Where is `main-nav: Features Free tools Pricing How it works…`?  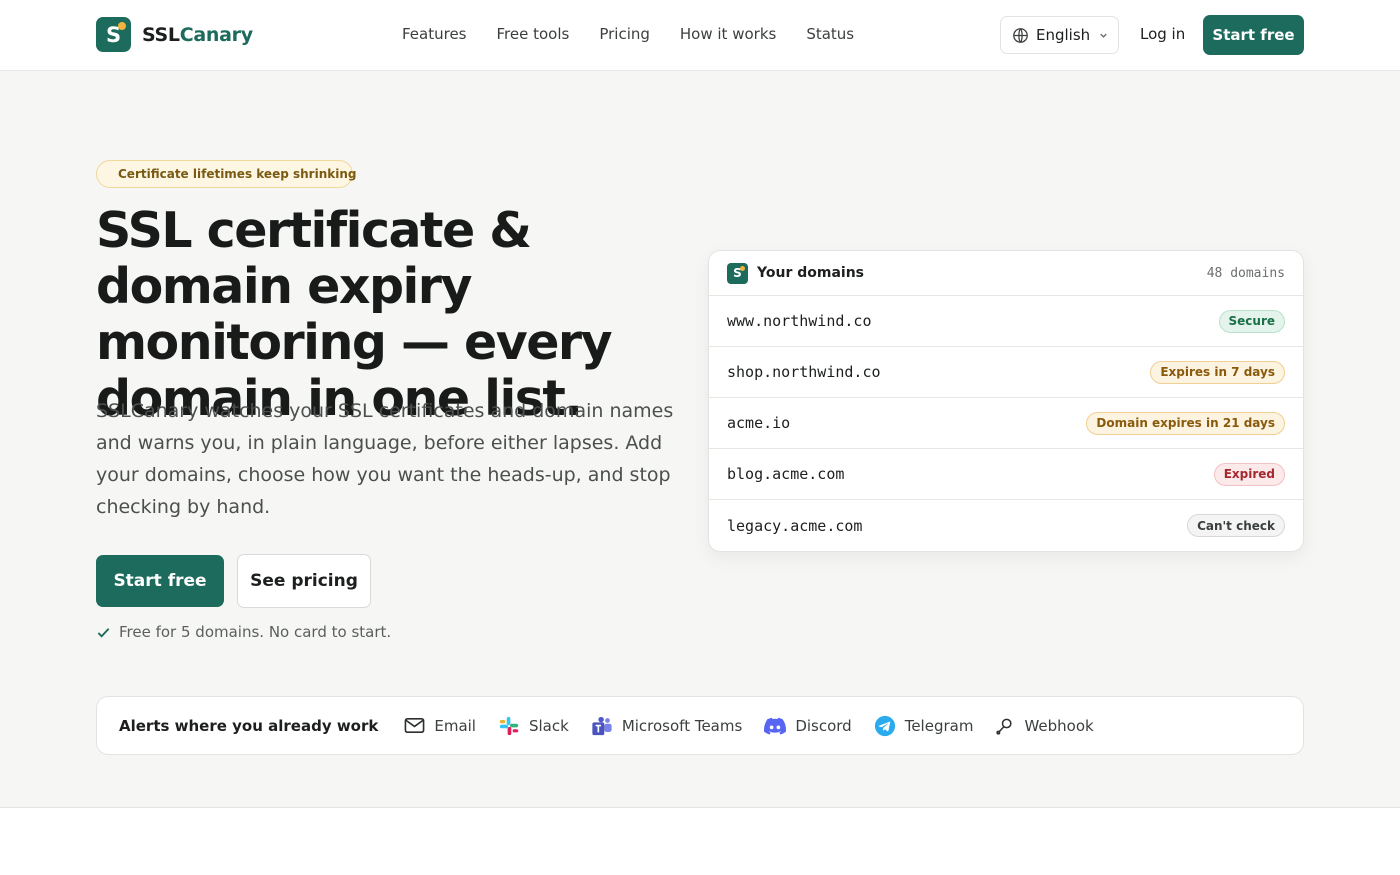
main-nav: Features Free tools Pricing How it works… is located at coordinates (628, 34).